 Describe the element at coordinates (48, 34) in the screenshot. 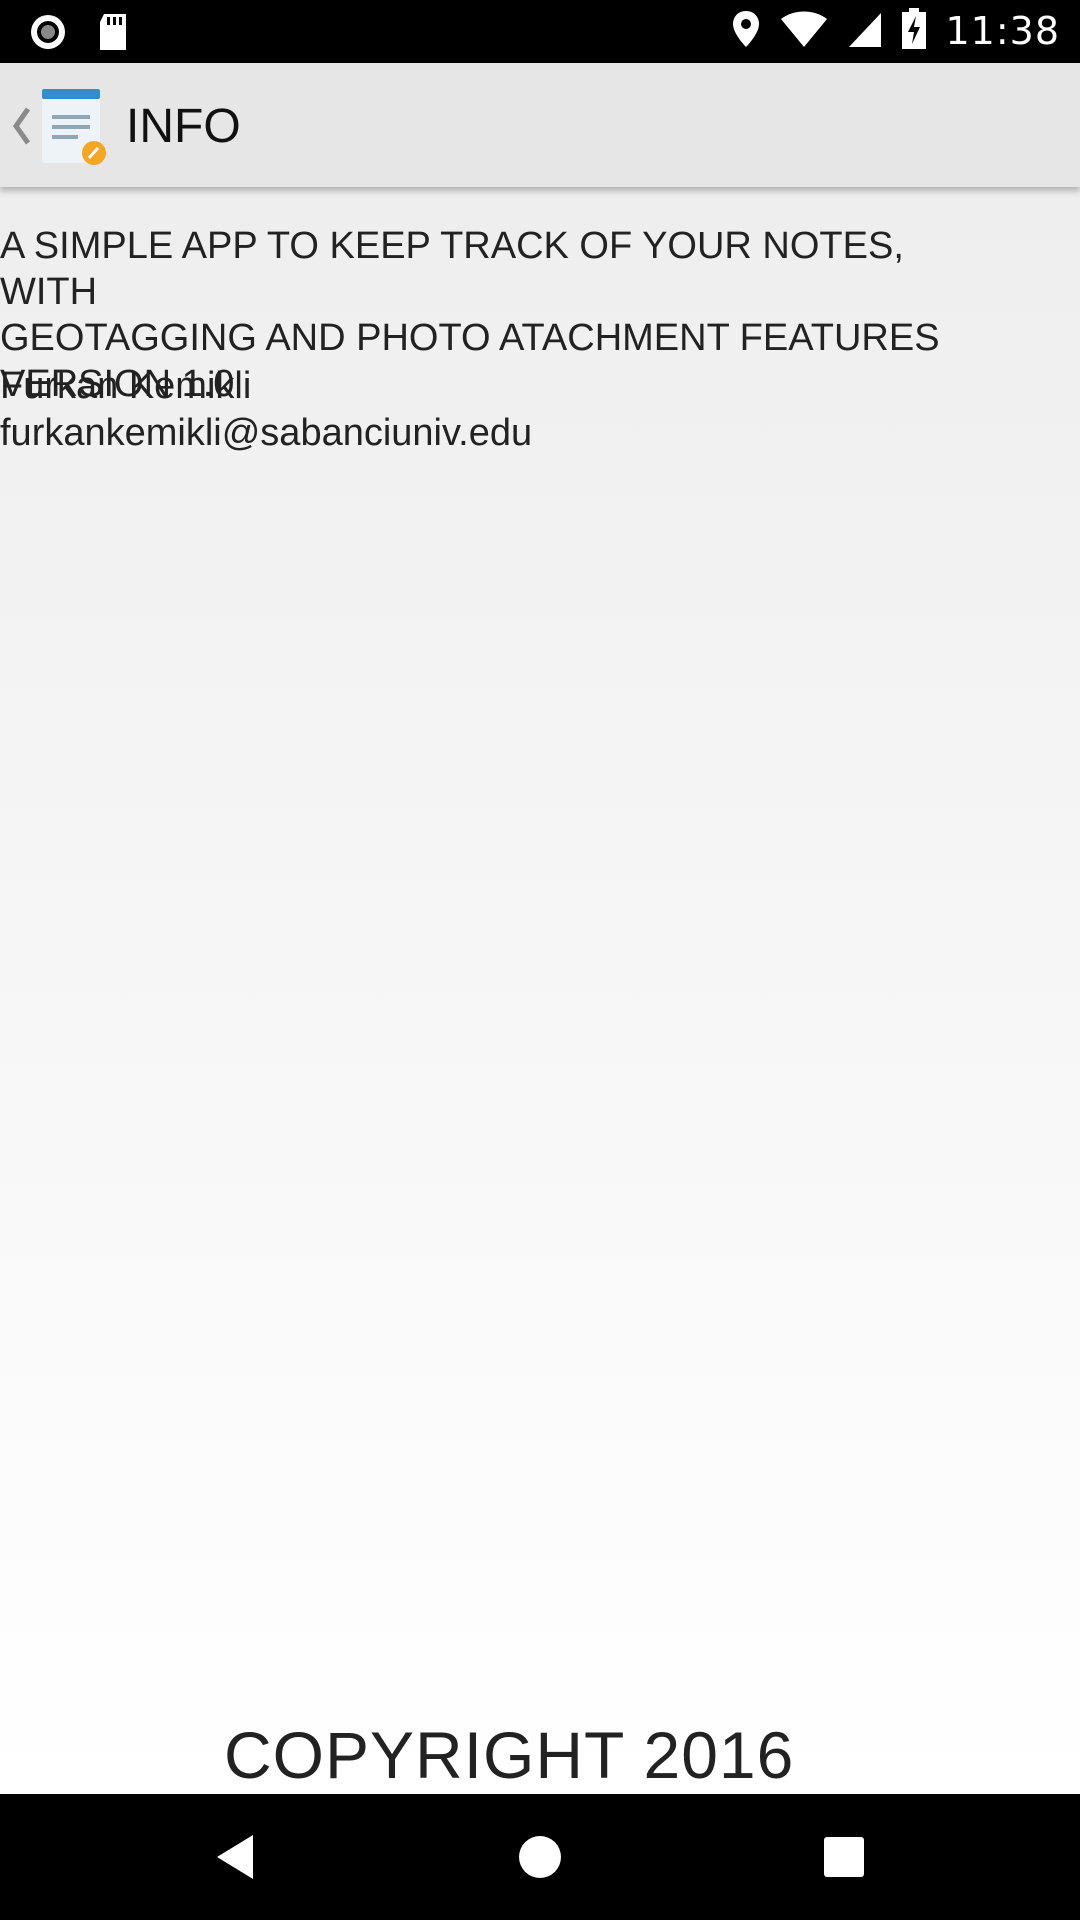

I see `record-icon` at that location.